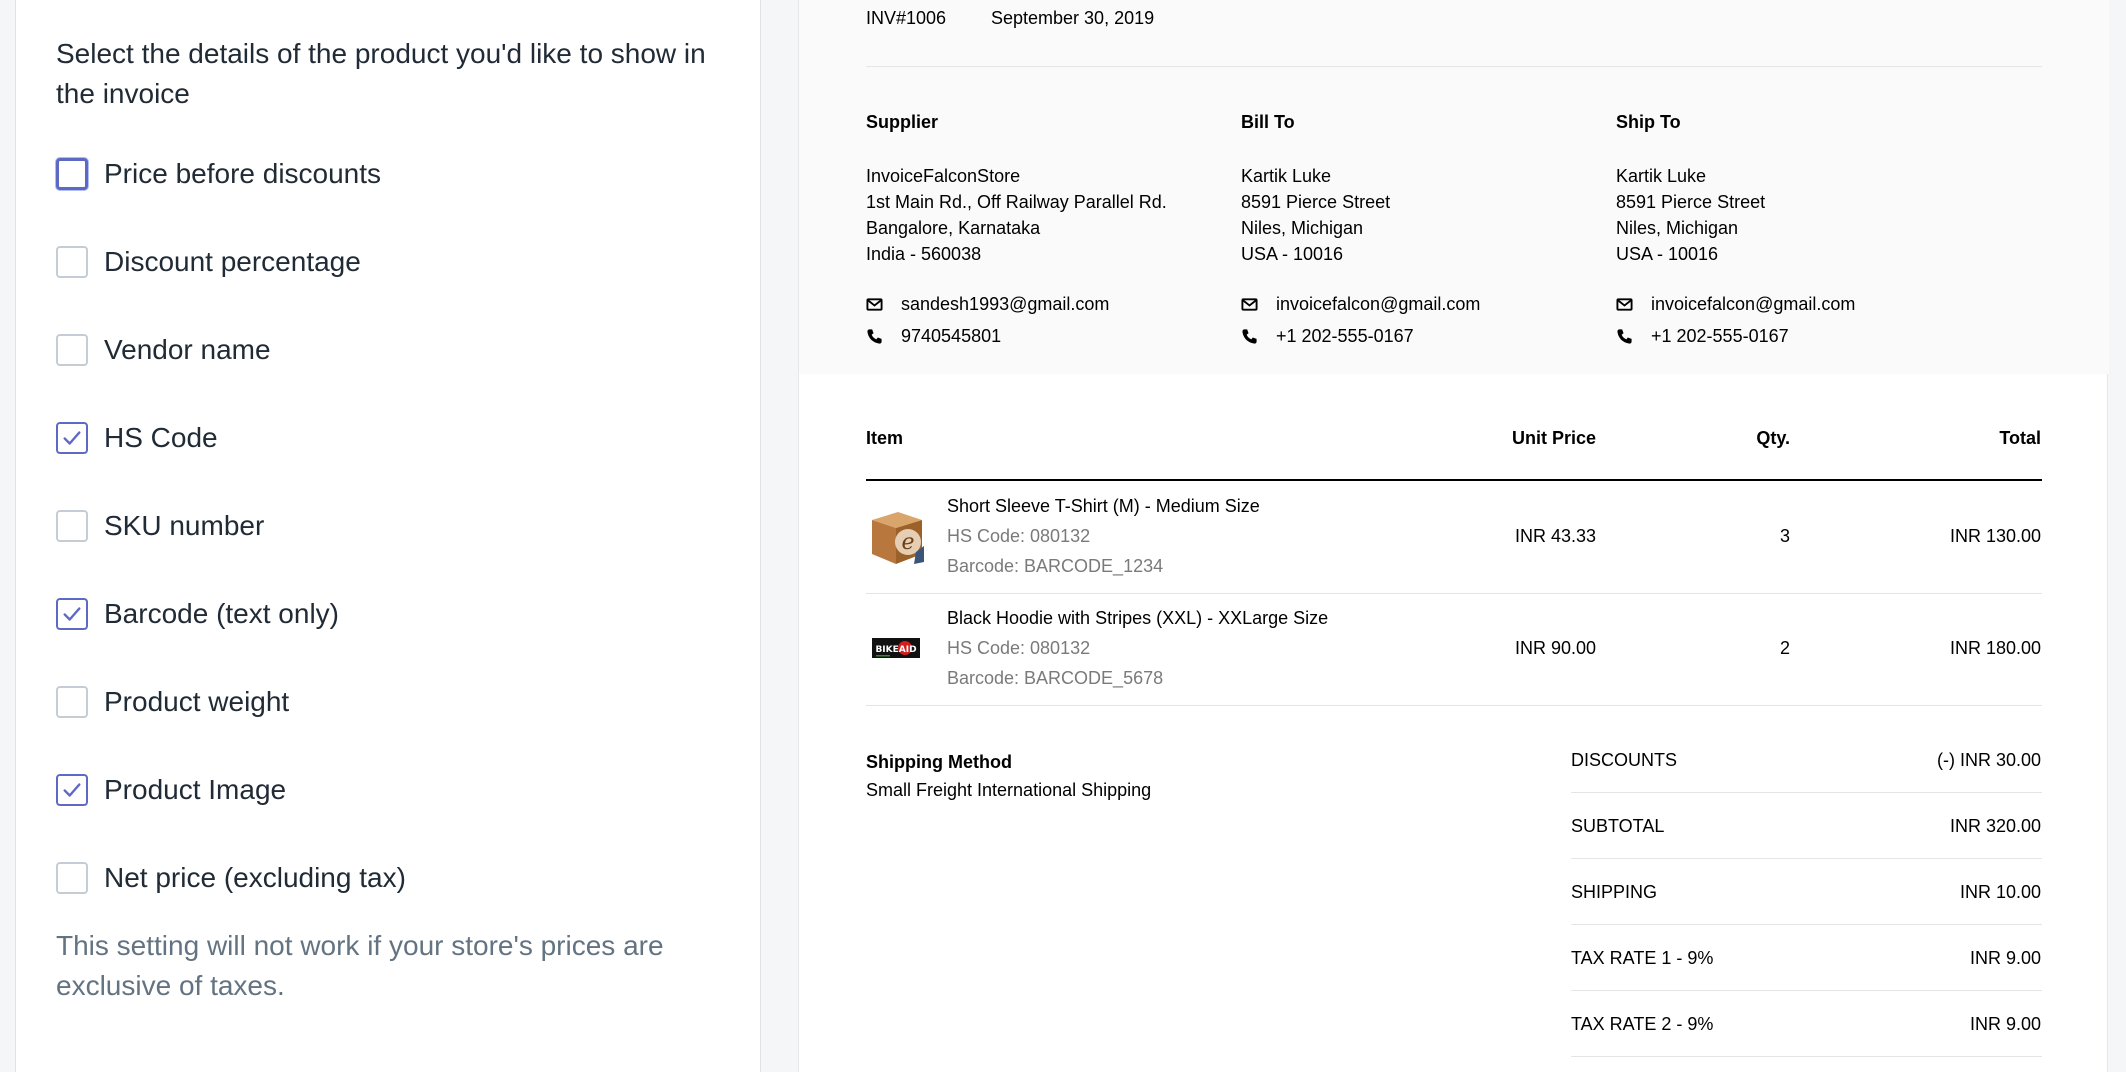  What do you see at coordinates (885, 438) in the screenshot?
I see `column-header-item: Item` at bounding box center [885, 438].